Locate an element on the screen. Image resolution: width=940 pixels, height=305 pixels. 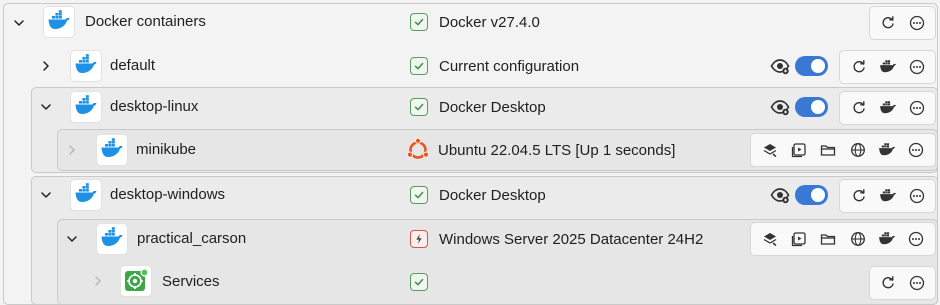
minikube-actions is located at coordinates (843, 150).